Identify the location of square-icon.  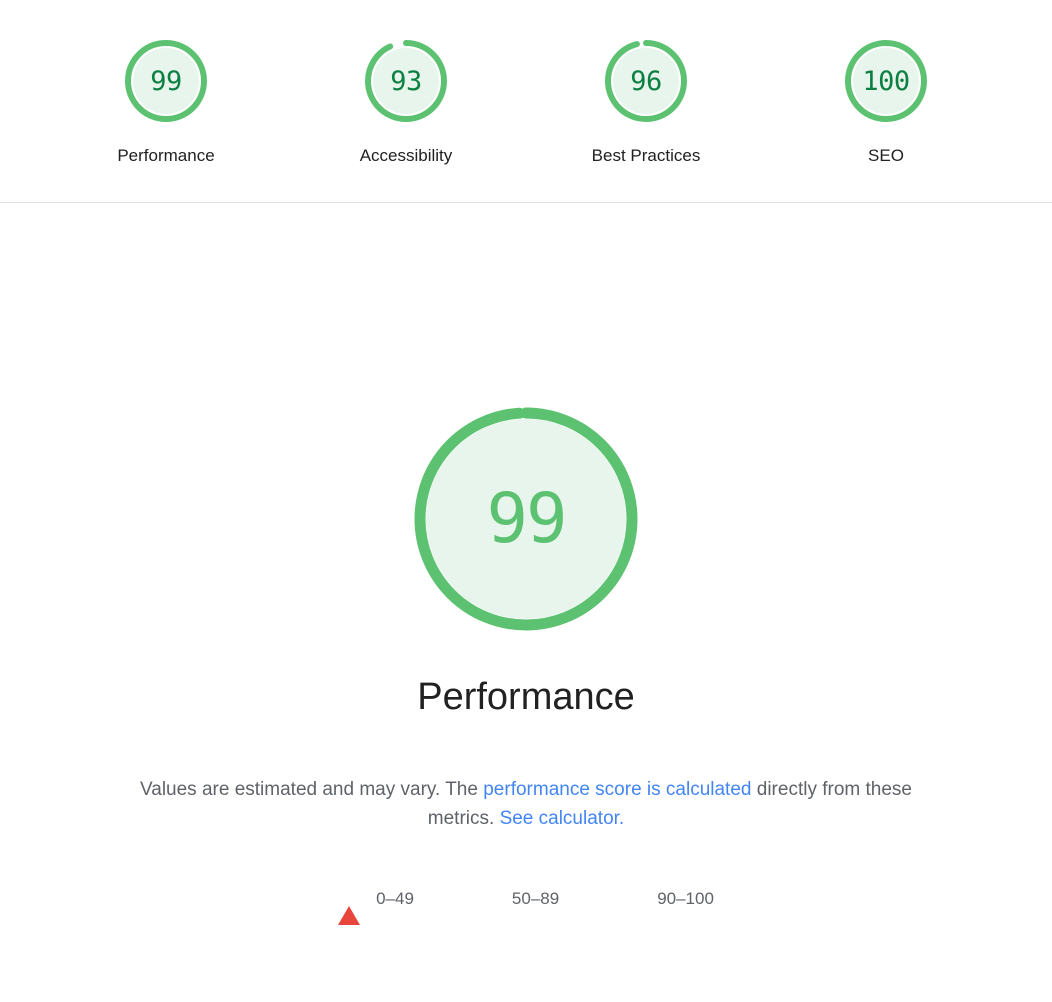
(484, 899).